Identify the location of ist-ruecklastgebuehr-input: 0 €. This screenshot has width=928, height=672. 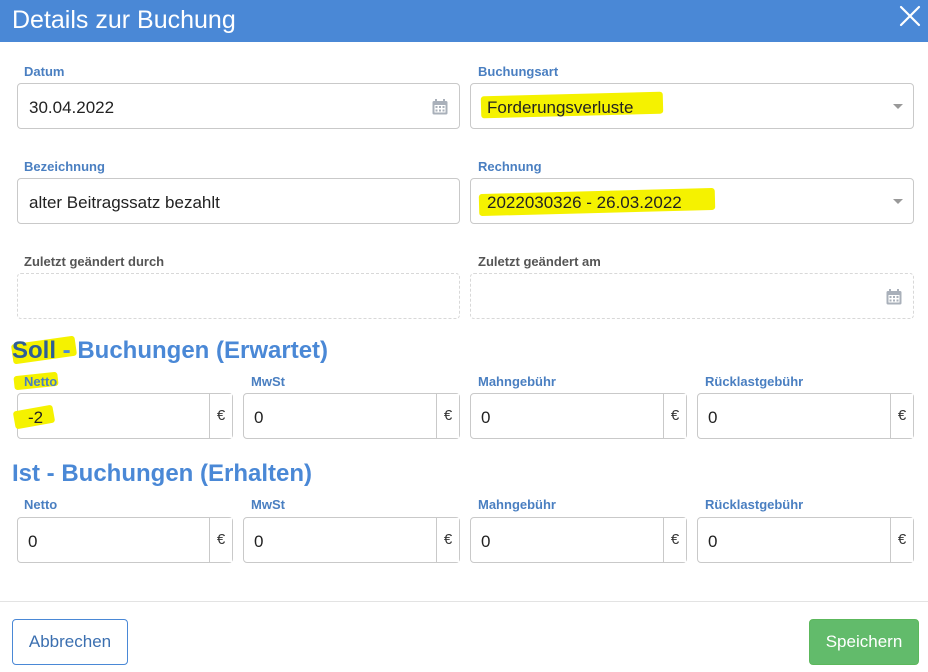
(805, 540).